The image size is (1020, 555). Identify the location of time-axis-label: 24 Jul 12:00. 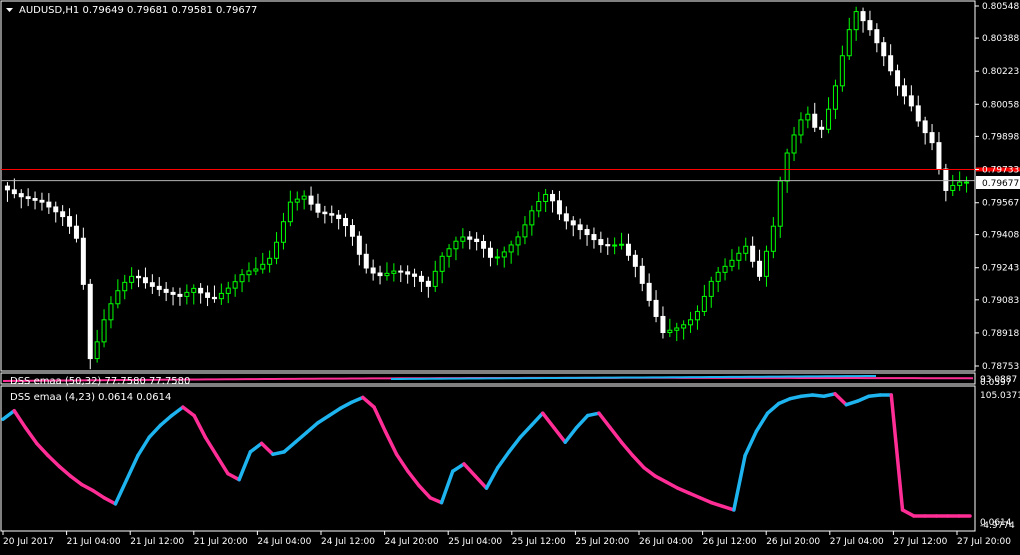
(348, 542).